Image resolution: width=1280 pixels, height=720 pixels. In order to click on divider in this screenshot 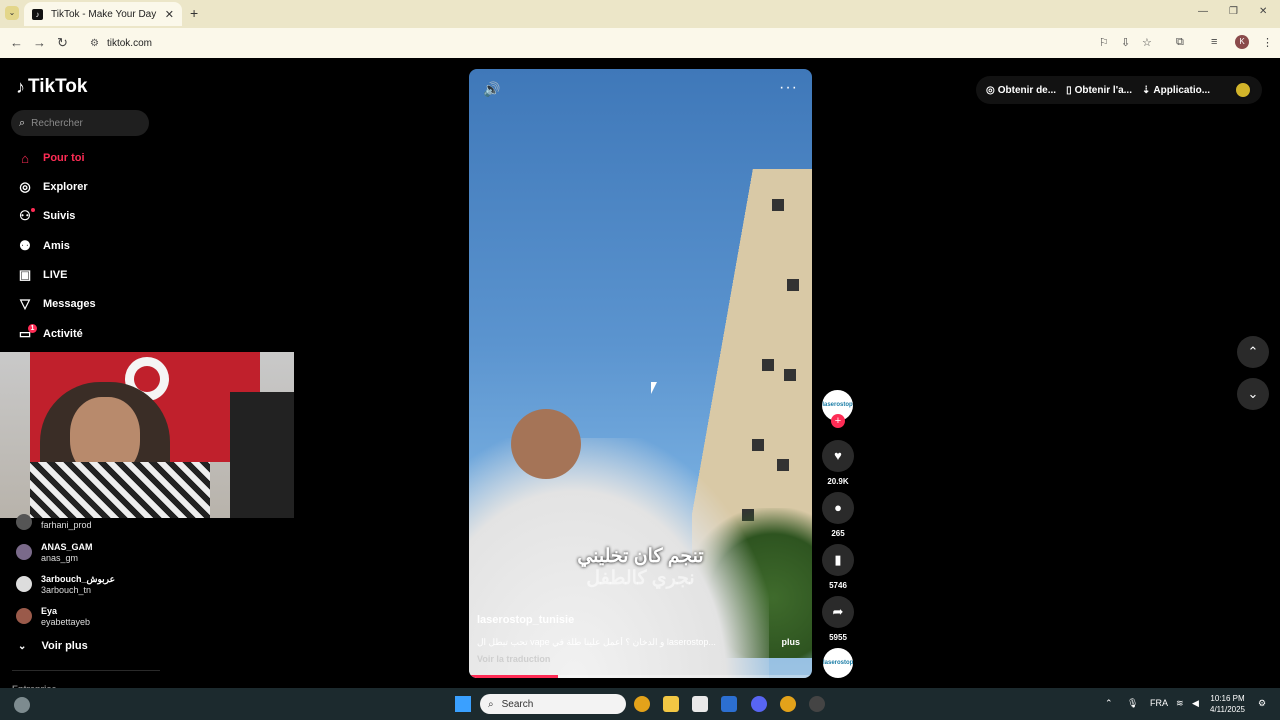, I will do `click(86, 670)`.